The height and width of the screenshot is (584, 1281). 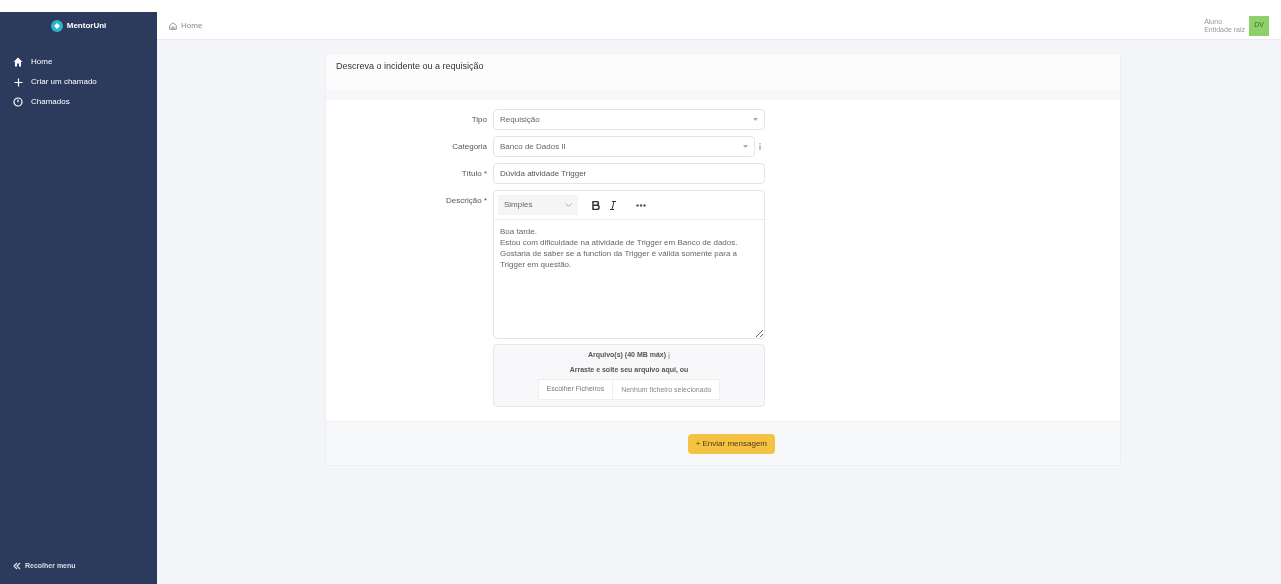 What do you see at coordinates (17, 566) in the screenshot?
I see `double-chevron-left-icon` at bounding box center [17, 566].